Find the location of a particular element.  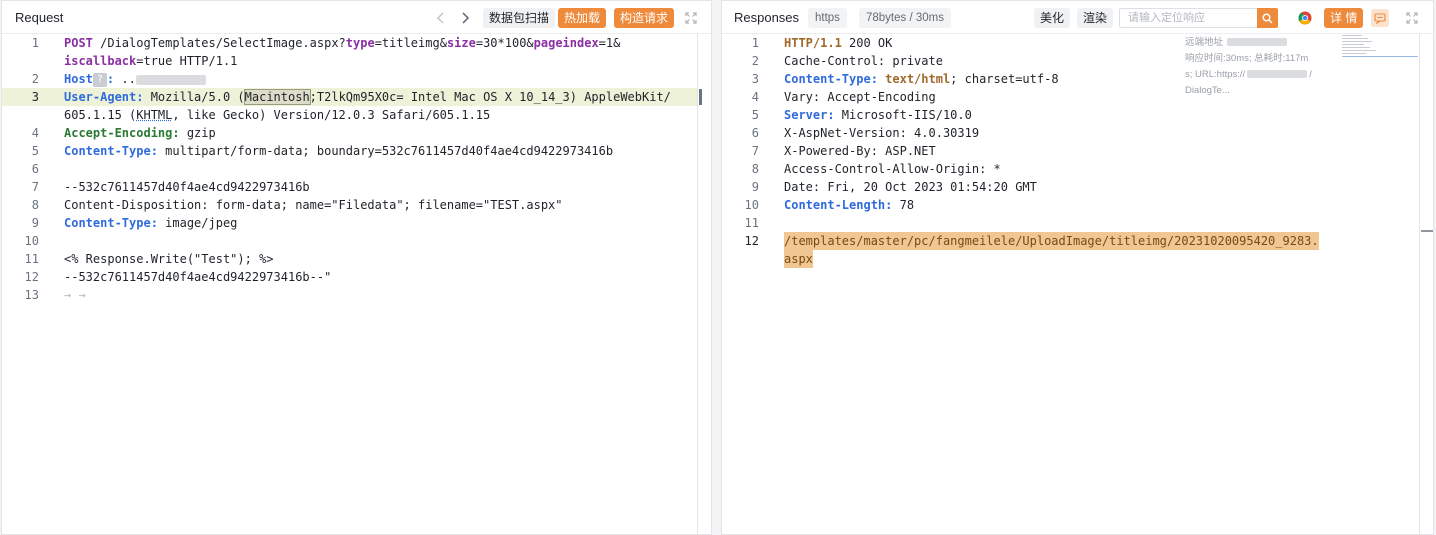

request-line: iscallback=true HTTP/1.1 is located at coordinates (151, 61).